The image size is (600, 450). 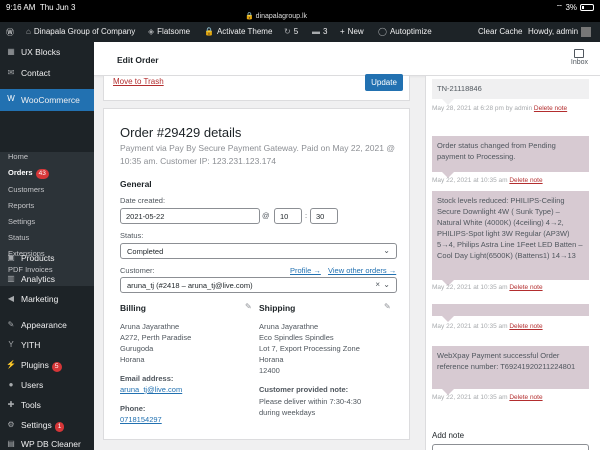 What do you see at coordinates (248, 306) in the screenshot?
I see `edit-billing-pencil-icon: ✎` at bounding box center [248, 306].